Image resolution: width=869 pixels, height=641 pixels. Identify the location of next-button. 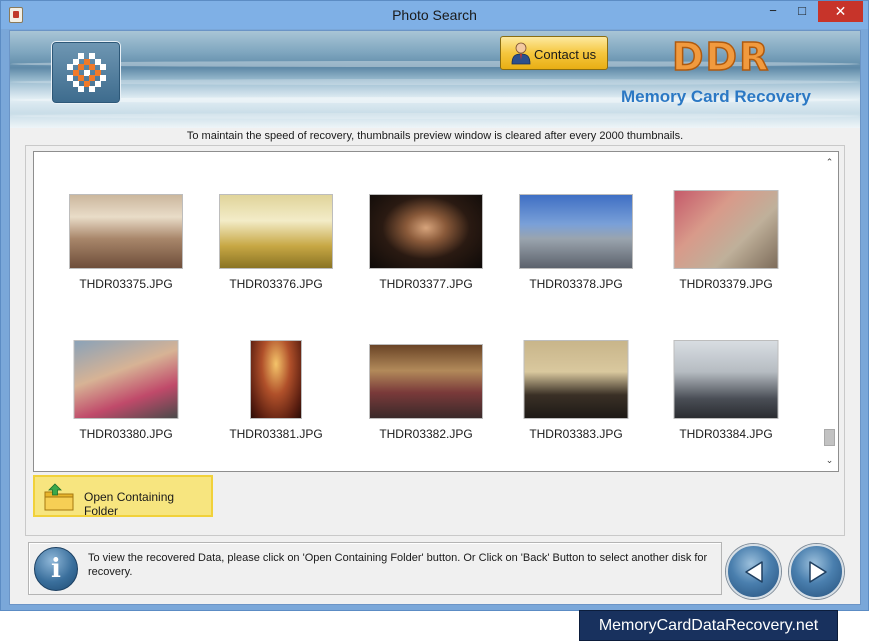
(816, 571).